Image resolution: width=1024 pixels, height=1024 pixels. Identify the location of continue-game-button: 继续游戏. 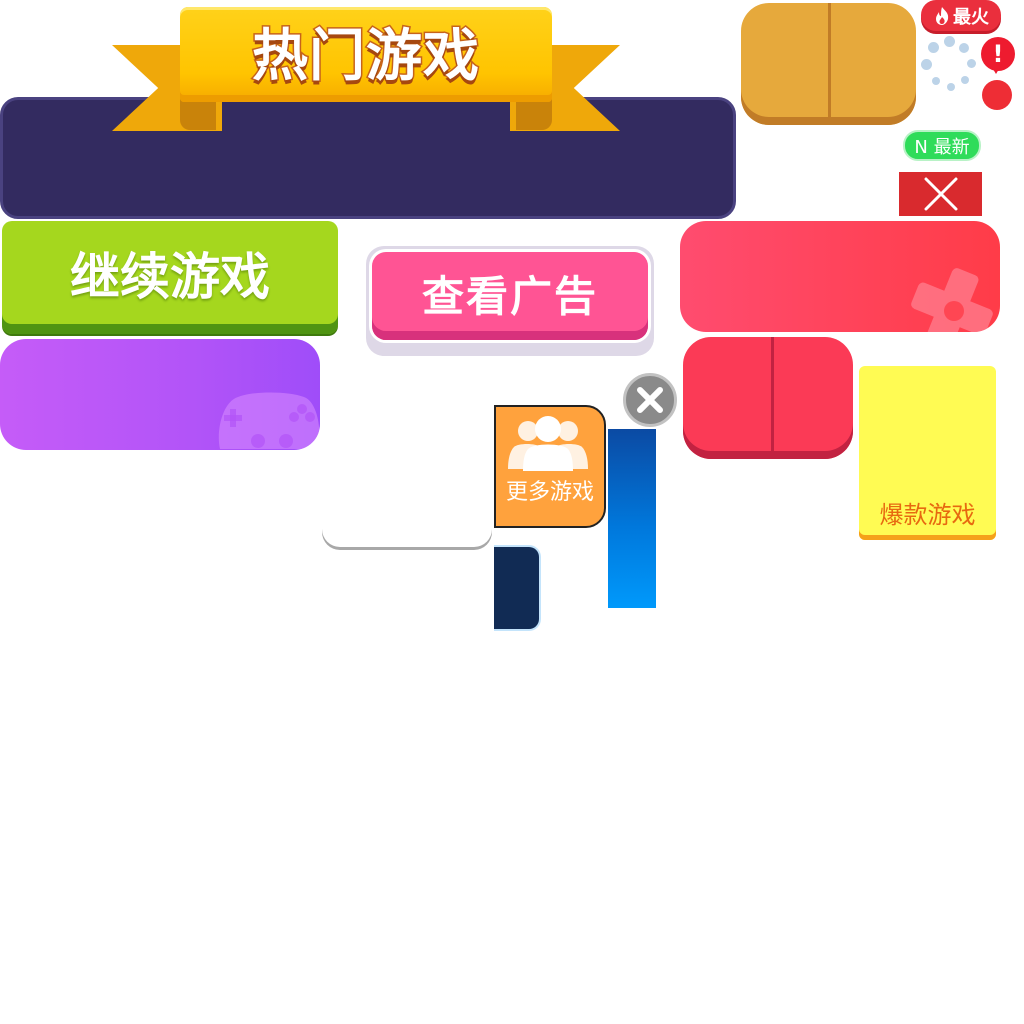
(170, 277).